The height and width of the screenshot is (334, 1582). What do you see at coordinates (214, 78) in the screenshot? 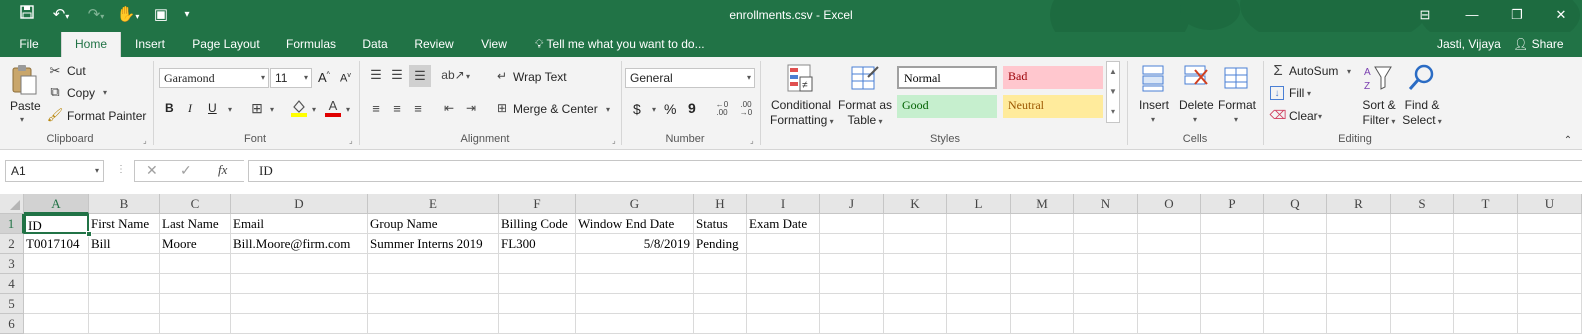
I see `font-name-combo: Garamond ▾` at bounding box center [214, 78].